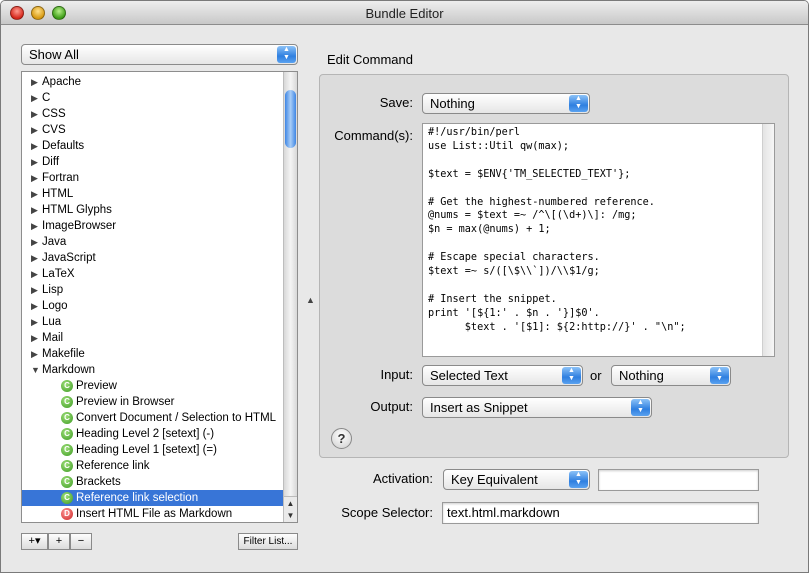  What do you see at coordinates (596, 375) in the screenshot?
I see `or-label: or` at bounding box center [596, 375].